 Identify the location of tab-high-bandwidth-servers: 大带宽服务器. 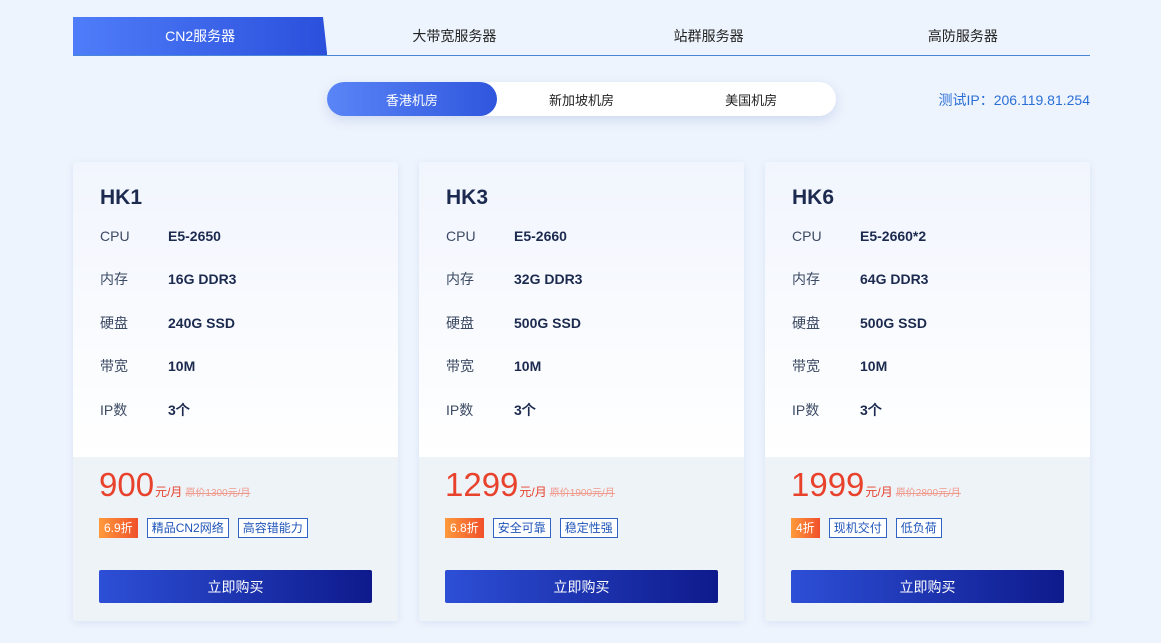
(454, 36).